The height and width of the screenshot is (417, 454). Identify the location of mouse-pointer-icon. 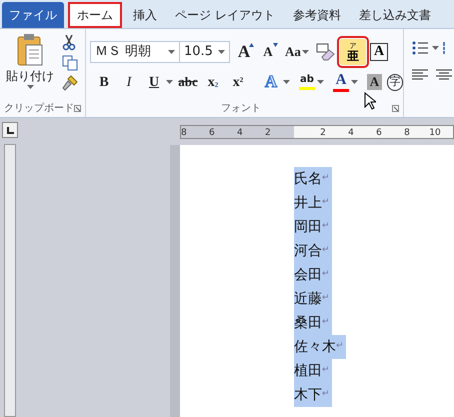
(370, 101).